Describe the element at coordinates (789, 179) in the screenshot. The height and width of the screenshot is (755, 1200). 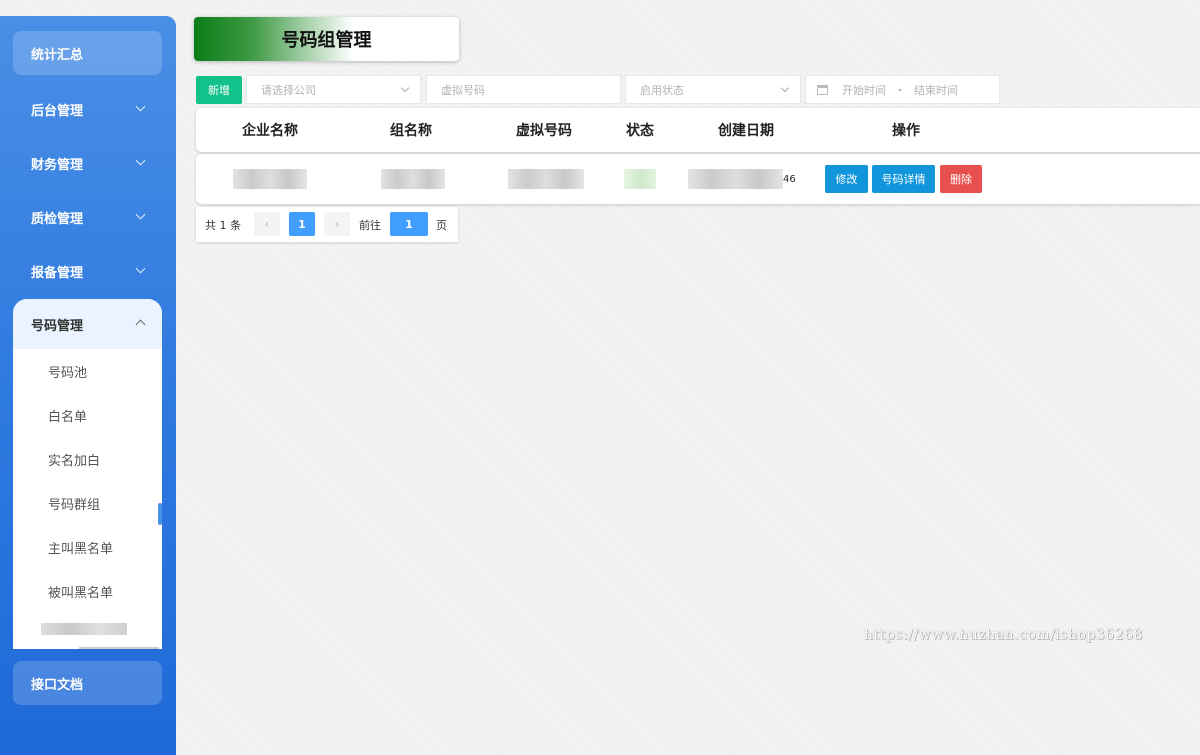
I see `create-date-suffix: 46` at that location.